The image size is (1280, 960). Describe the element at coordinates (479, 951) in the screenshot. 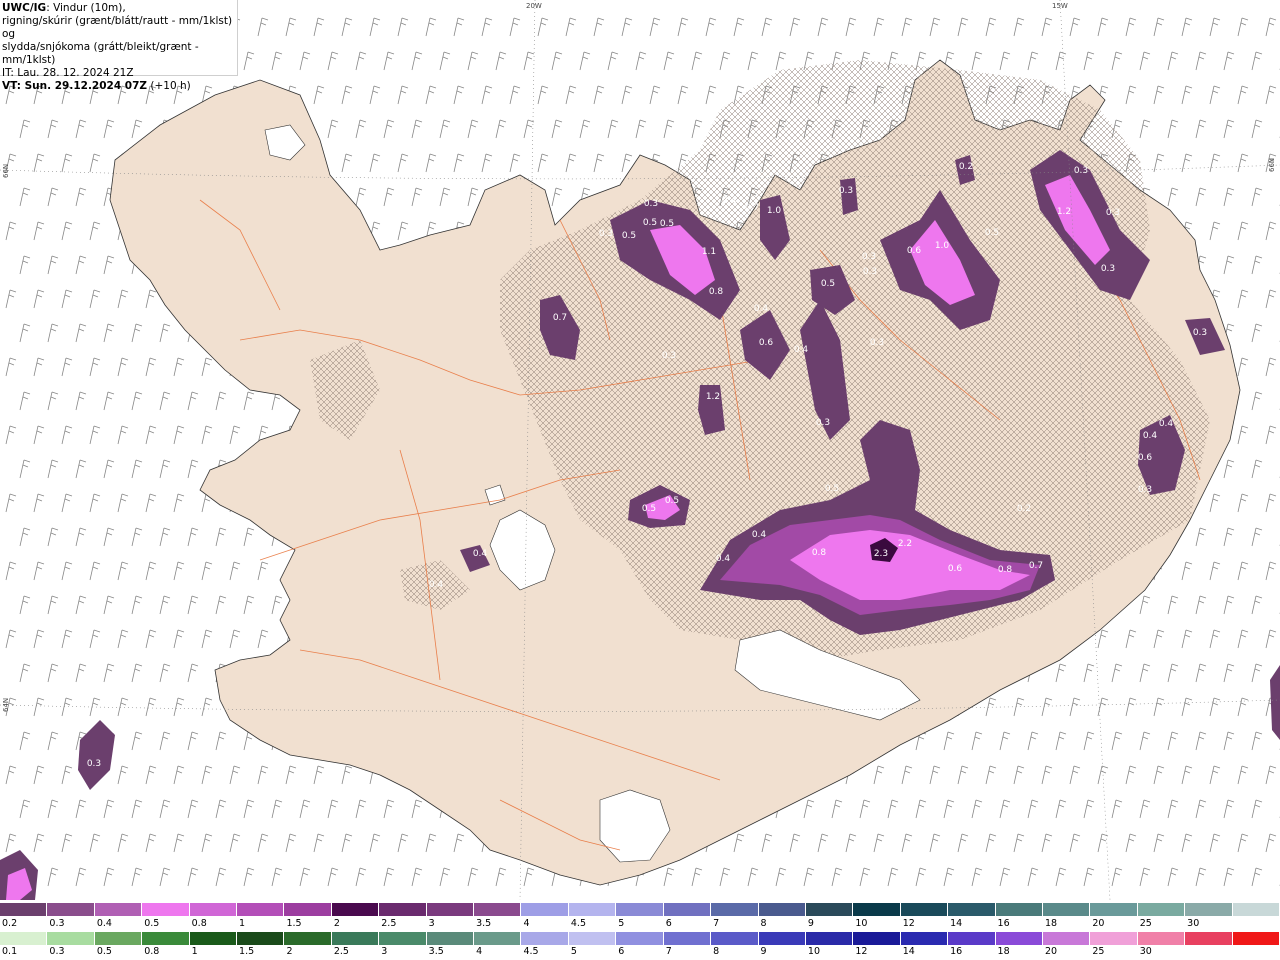

I see `legend-label: 4` at that location.